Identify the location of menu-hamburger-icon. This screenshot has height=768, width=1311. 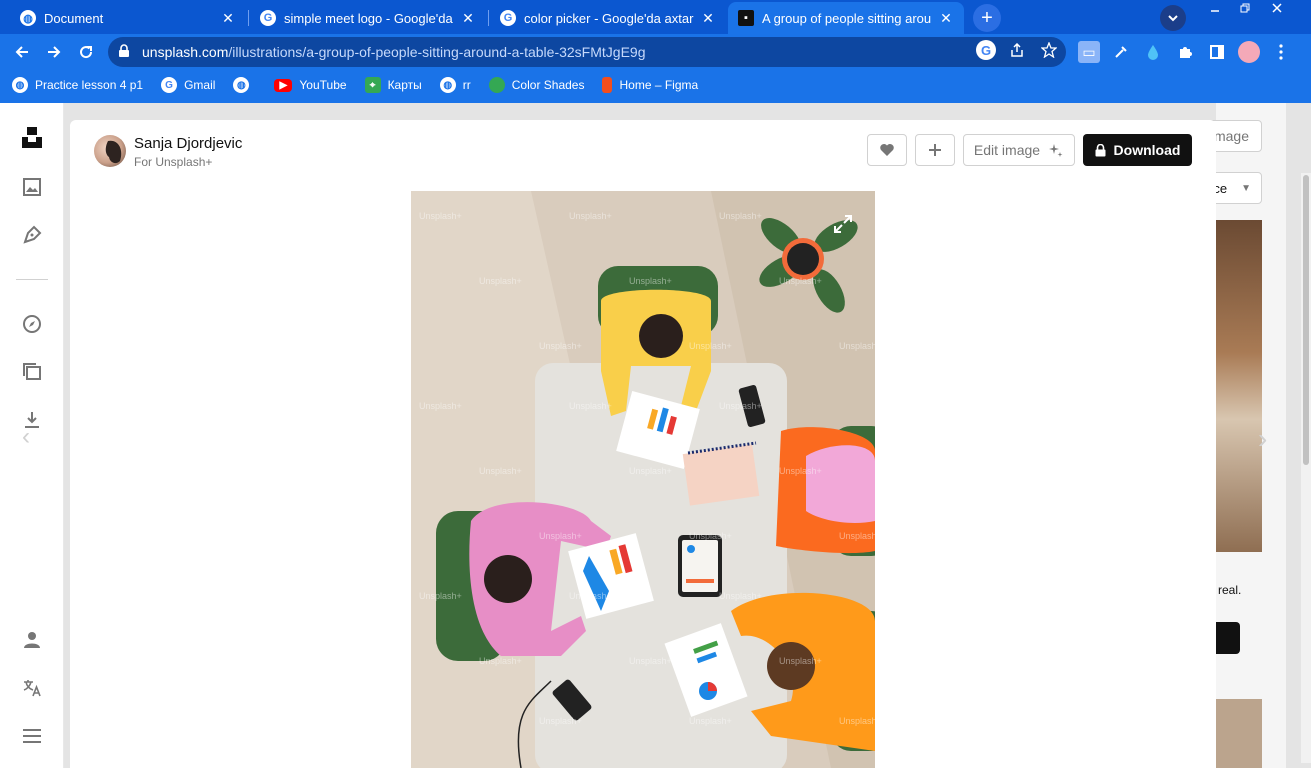
(32, 736).